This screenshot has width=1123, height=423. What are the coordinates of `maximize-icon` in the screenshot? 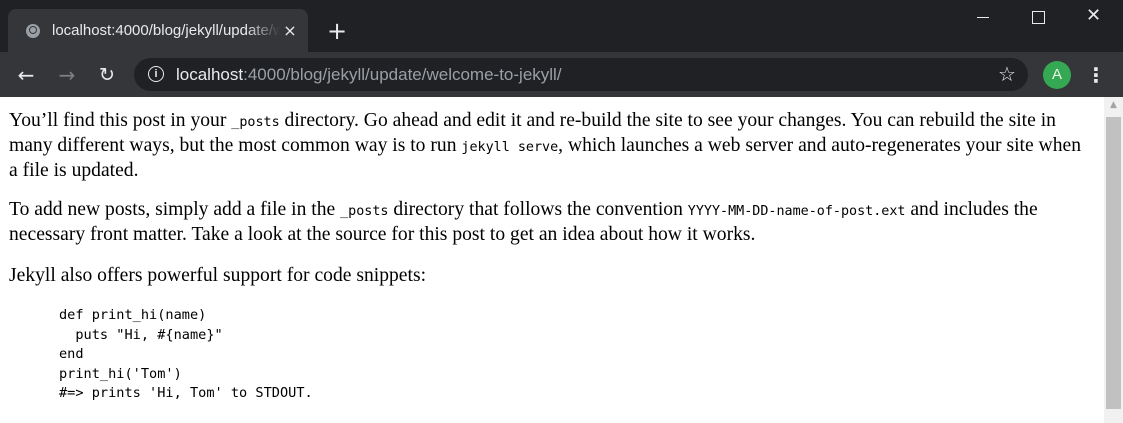 It's located at (1038, 17).